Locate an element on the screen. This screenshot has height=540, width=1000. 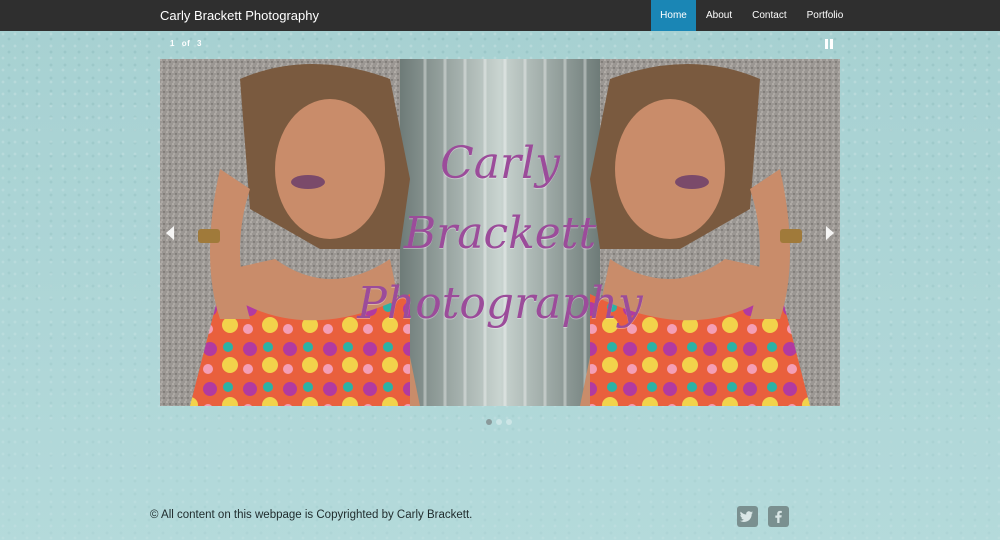
nav-contact: Contact is located at coordinates (769, 15).